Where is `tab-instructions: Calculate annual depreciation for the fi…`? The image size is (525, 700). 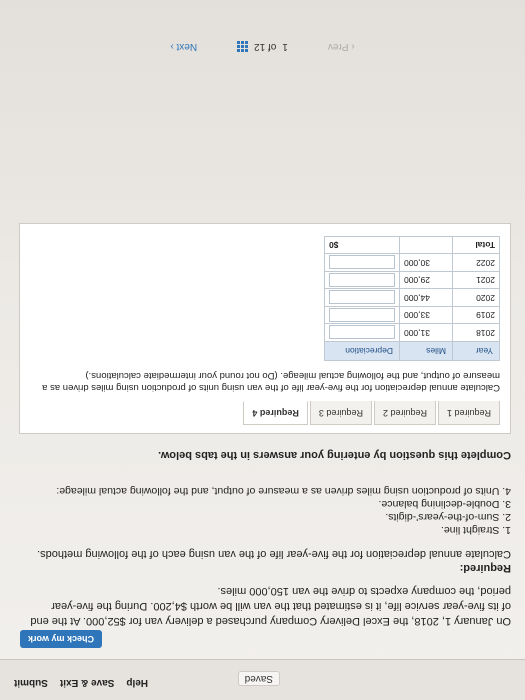 tab-instructions: Calculate annual depreciation for the fi… is located at coordinates (271, 381).